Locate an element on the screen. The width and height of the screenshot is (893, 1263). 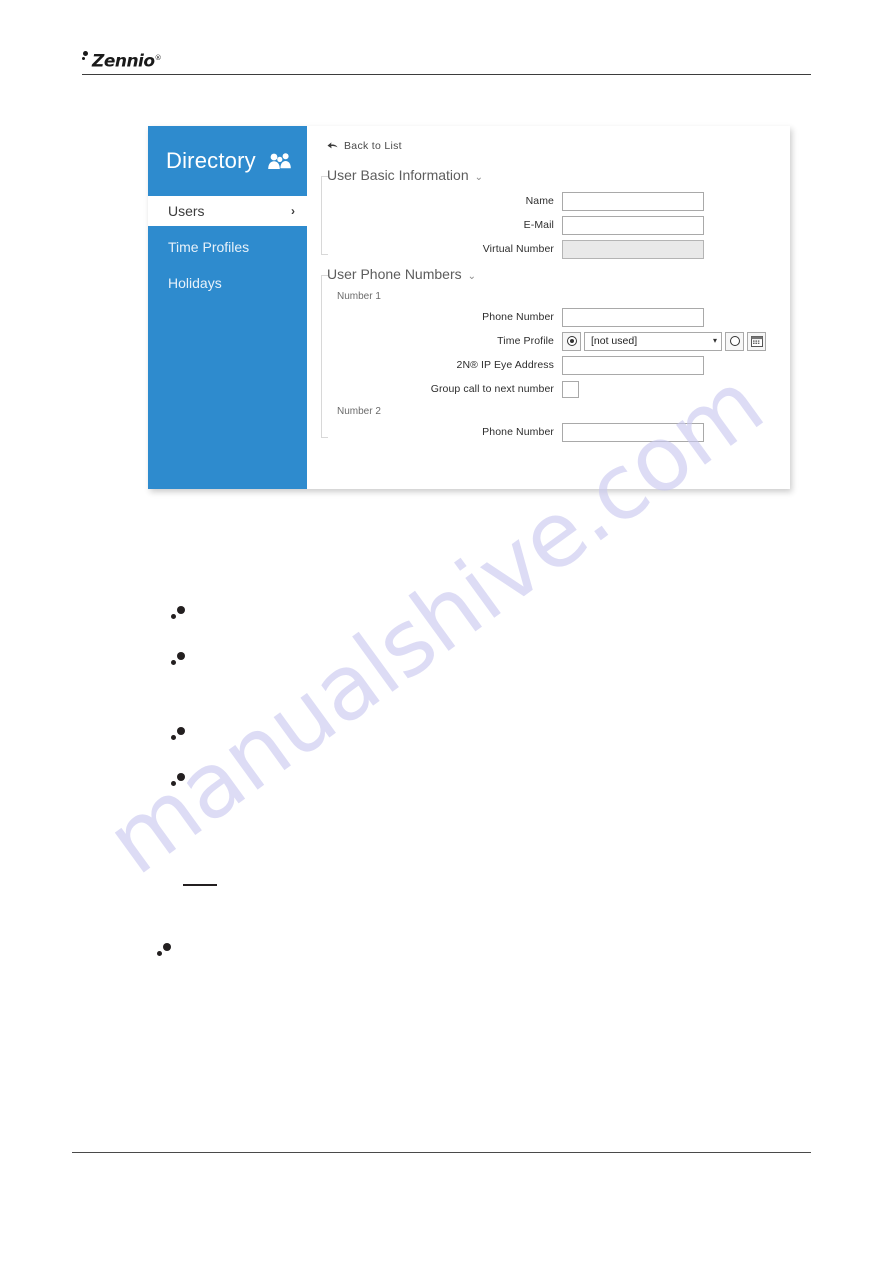
sidebar-item-time-profiles: Time Profiles is located at coordinates (227, 247).